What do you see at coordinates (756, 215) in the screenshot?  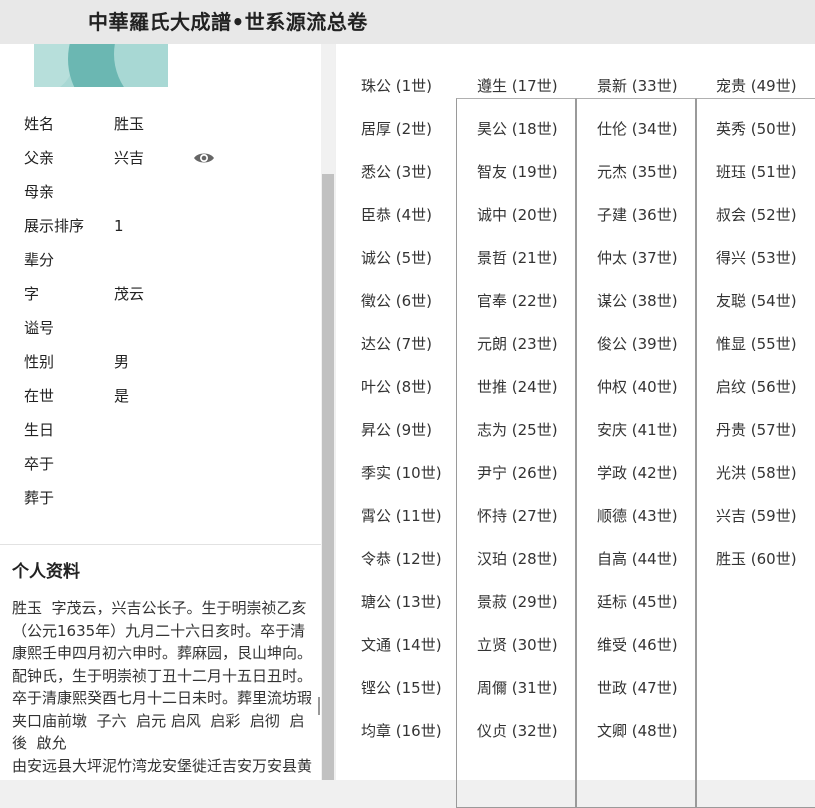 I see `lineage-item: 叔会 (52世)` at bounding box center [756, 215].